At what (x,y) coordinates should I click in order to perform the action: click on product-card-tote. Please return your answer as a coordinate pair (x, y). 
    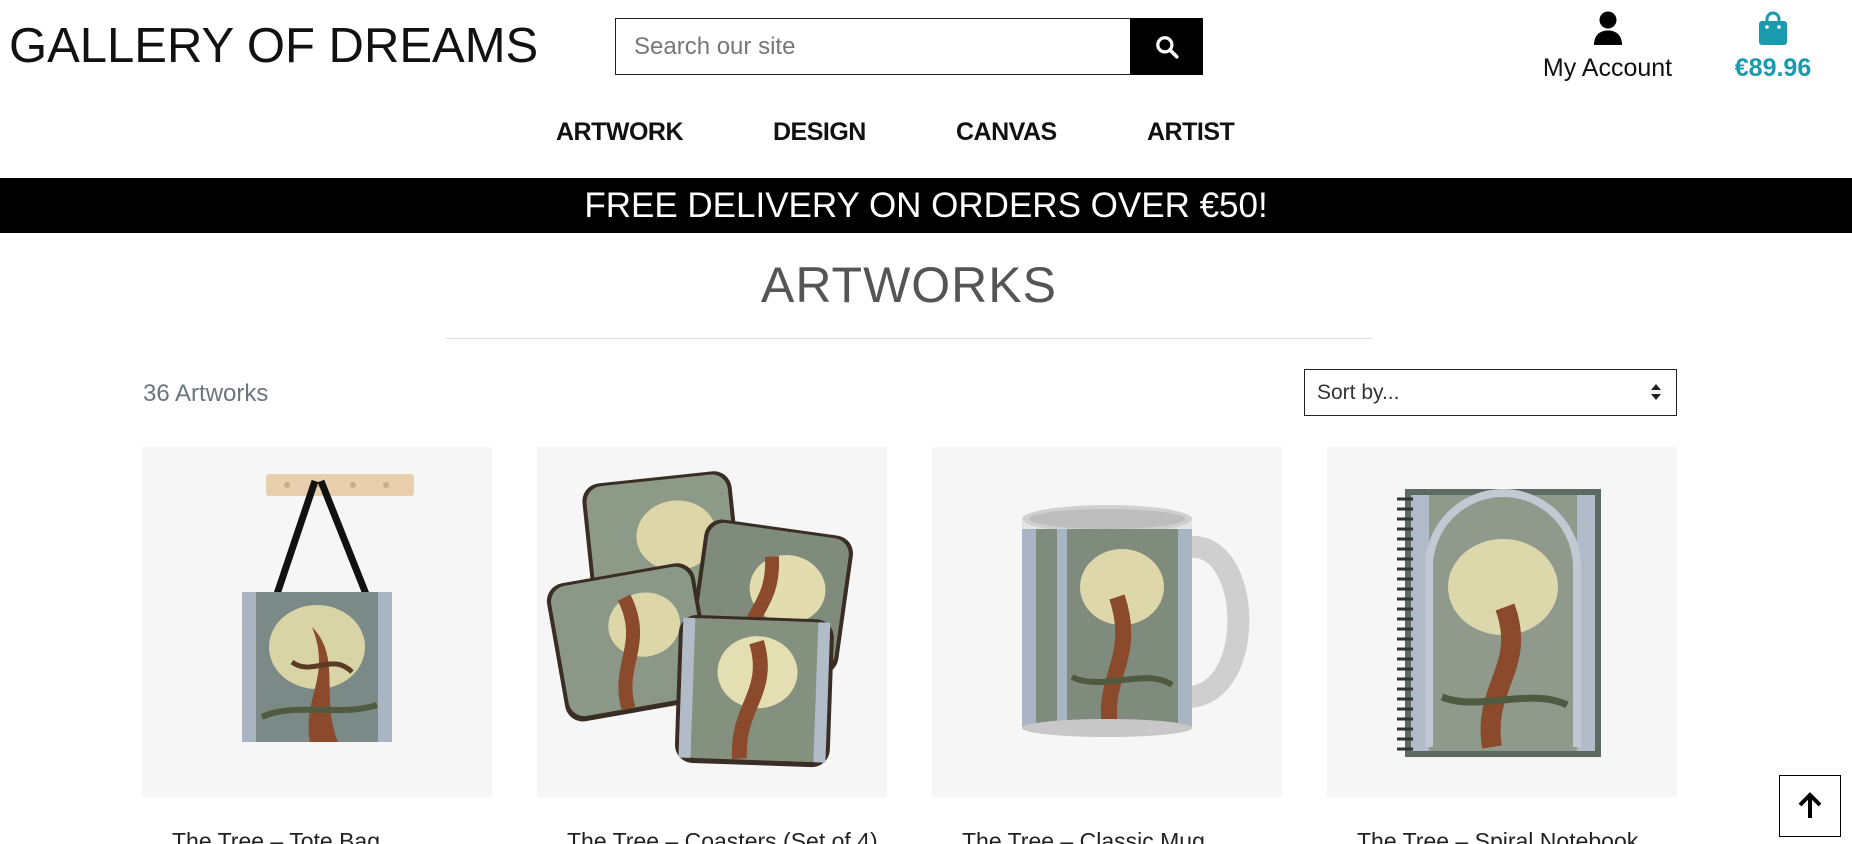
    Looking at the image, I should click on (317, 622).